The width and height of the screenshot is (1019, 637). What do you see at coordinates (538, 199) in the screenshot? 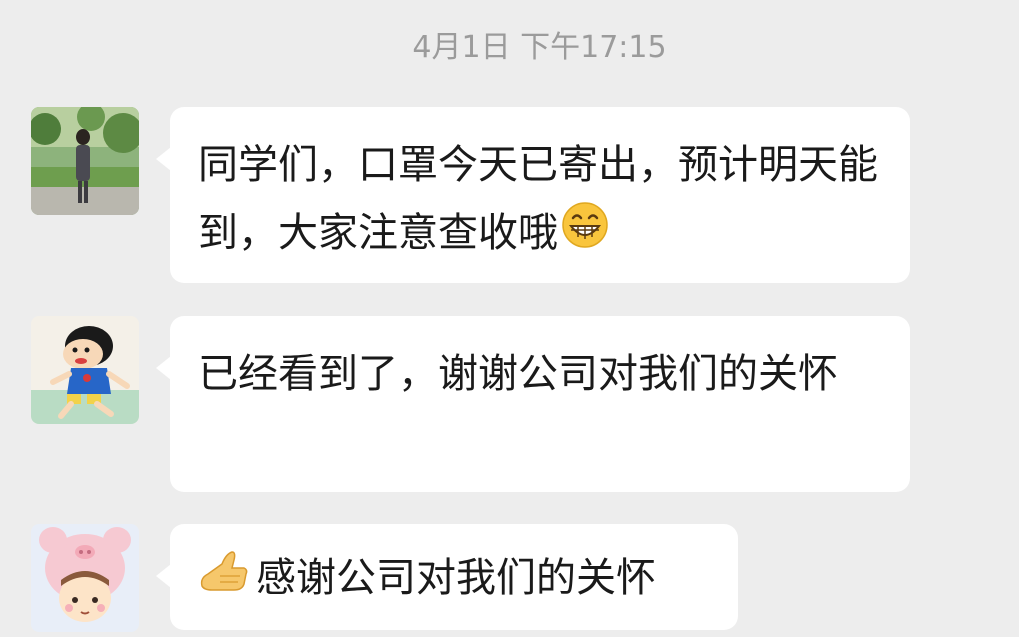
I see `message-text: 同学们，口罩今天已寄出，预计明天能到，大家注意查收哦` at bounding box center [538, 199].